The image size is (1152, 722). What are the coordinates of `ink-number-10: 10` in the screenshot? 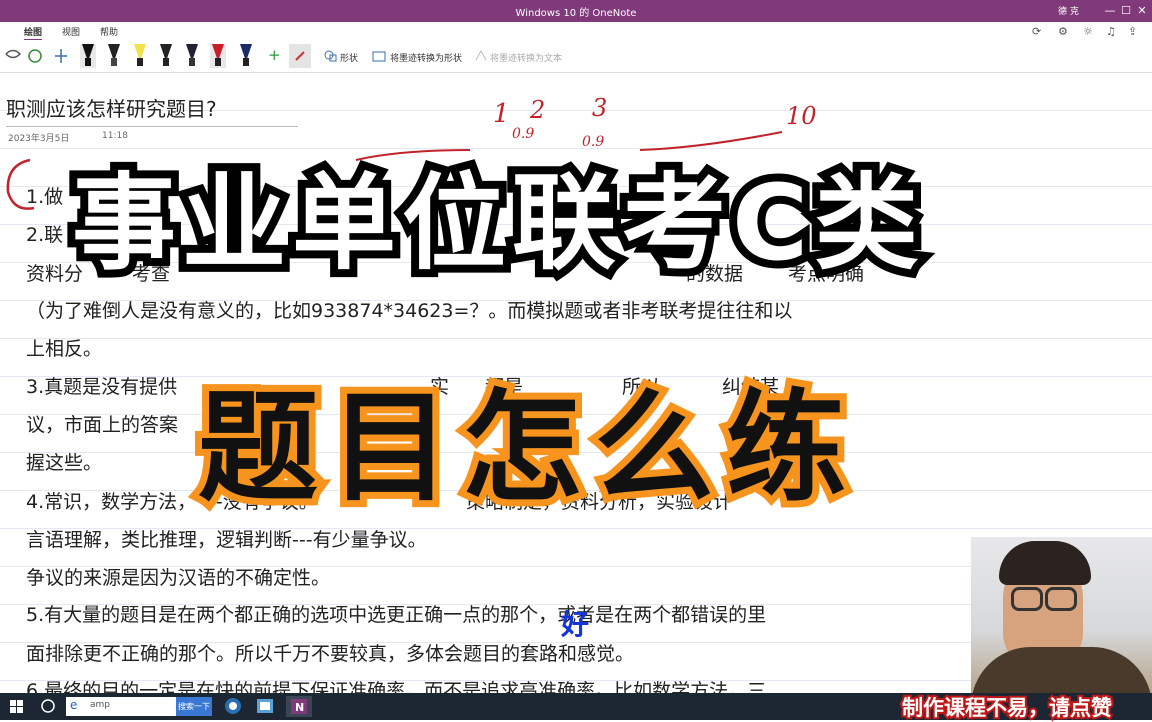 It's located at (801, 116).